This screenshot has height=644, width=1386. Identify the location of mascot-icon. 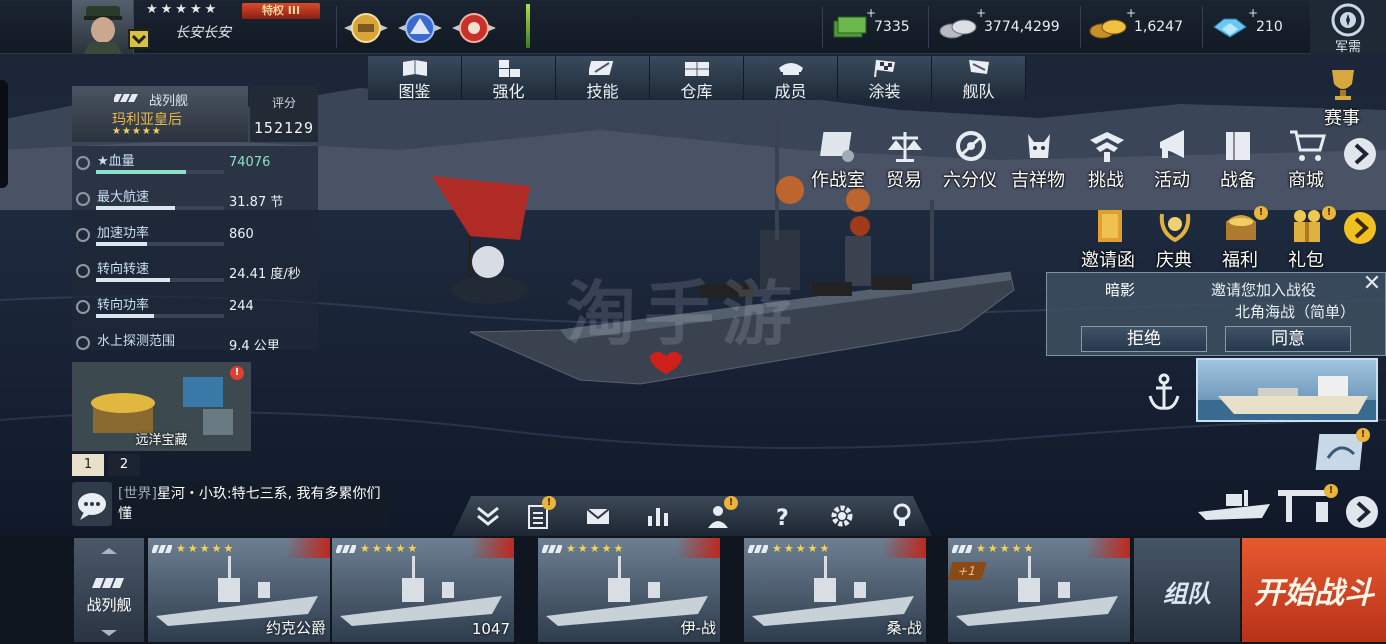
(1039, 146).